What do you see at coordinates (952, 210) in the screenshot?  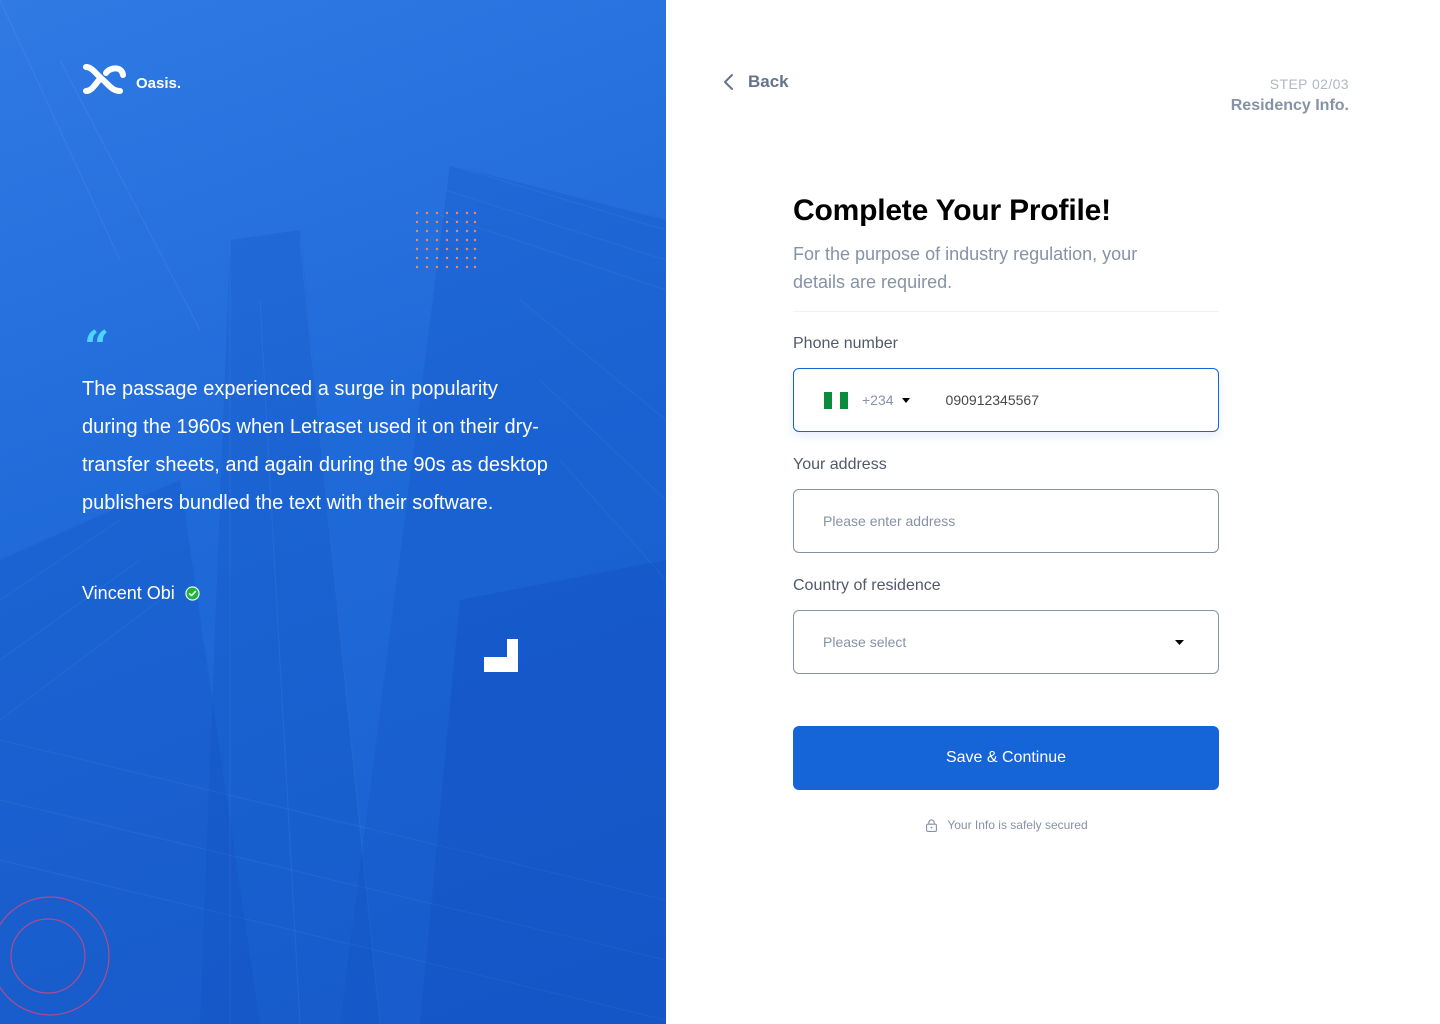 I see `page-title: Complete Your Profile!` at bounding box center [952, 210].